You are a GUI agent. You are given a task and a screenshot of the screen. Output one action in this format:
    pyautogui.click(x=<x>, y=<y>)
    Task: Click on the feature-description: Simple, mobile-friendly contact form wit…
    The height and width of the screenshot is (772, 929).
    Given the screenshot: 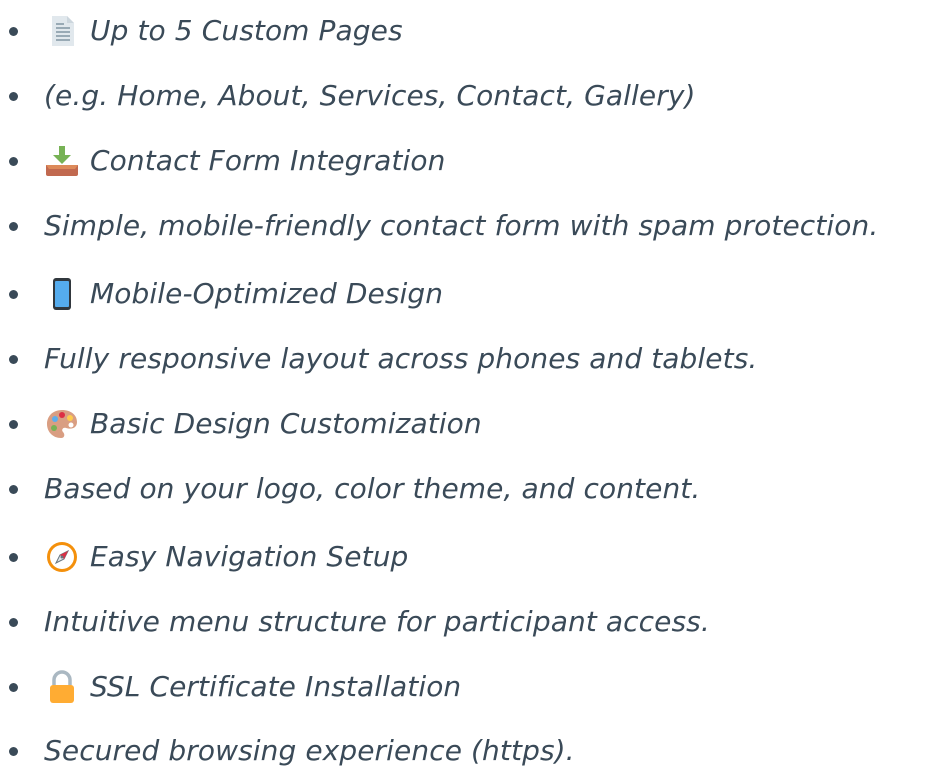 What is the action you would take?
    pyautogui.click(x=461, y=225)
    